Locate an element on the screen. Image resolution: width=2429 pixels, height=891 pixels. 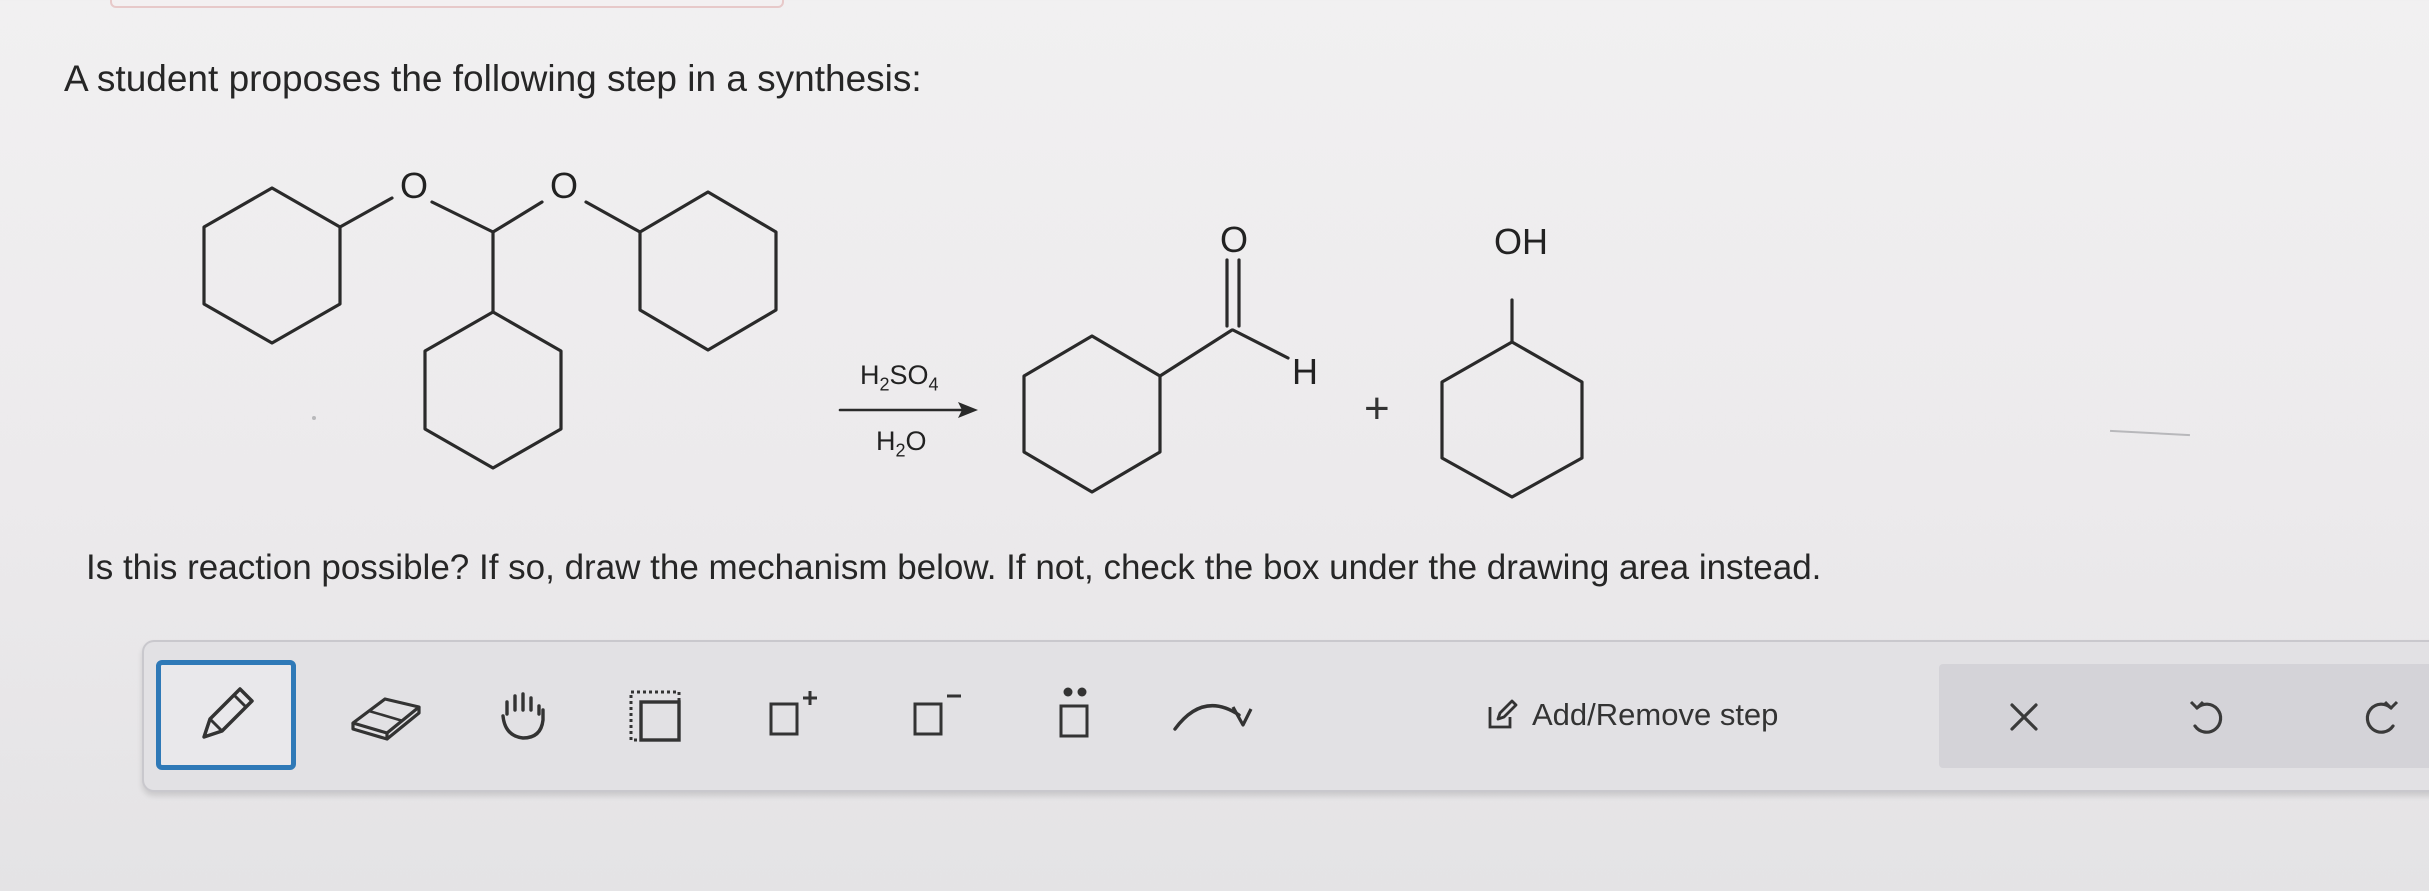
undo-icon is located at coordinates (2206, 717).